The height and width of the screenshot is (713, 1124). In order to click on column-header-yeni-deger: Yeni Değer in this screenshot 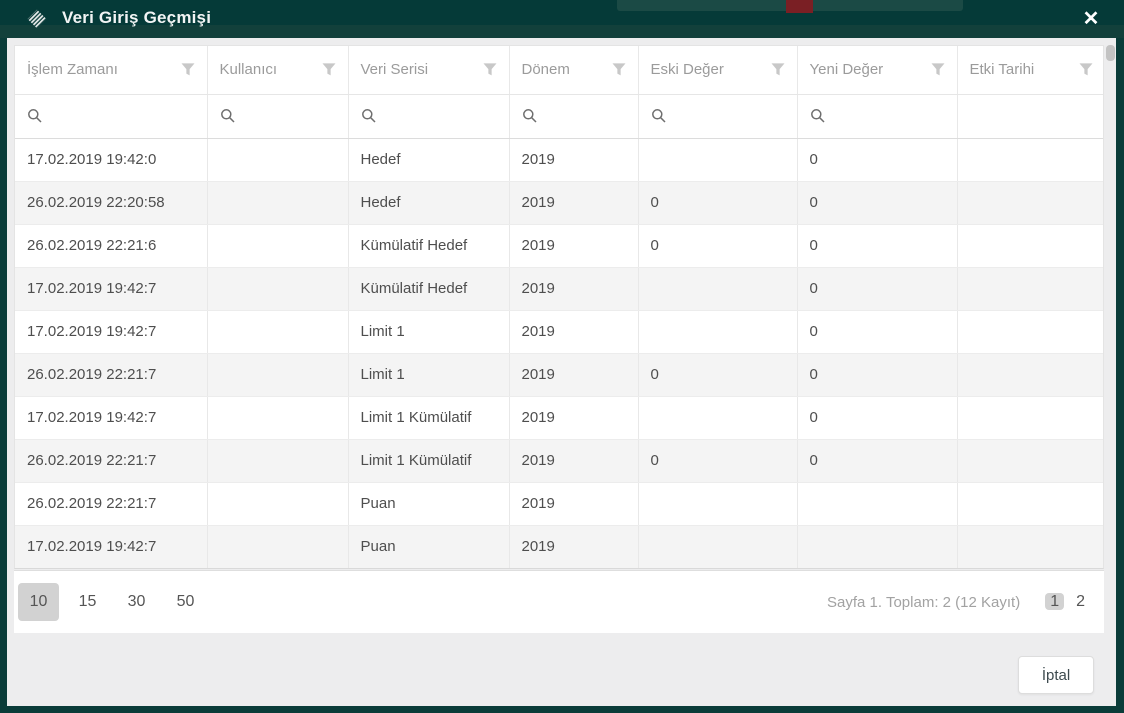, I will do `click(877, 70)`.